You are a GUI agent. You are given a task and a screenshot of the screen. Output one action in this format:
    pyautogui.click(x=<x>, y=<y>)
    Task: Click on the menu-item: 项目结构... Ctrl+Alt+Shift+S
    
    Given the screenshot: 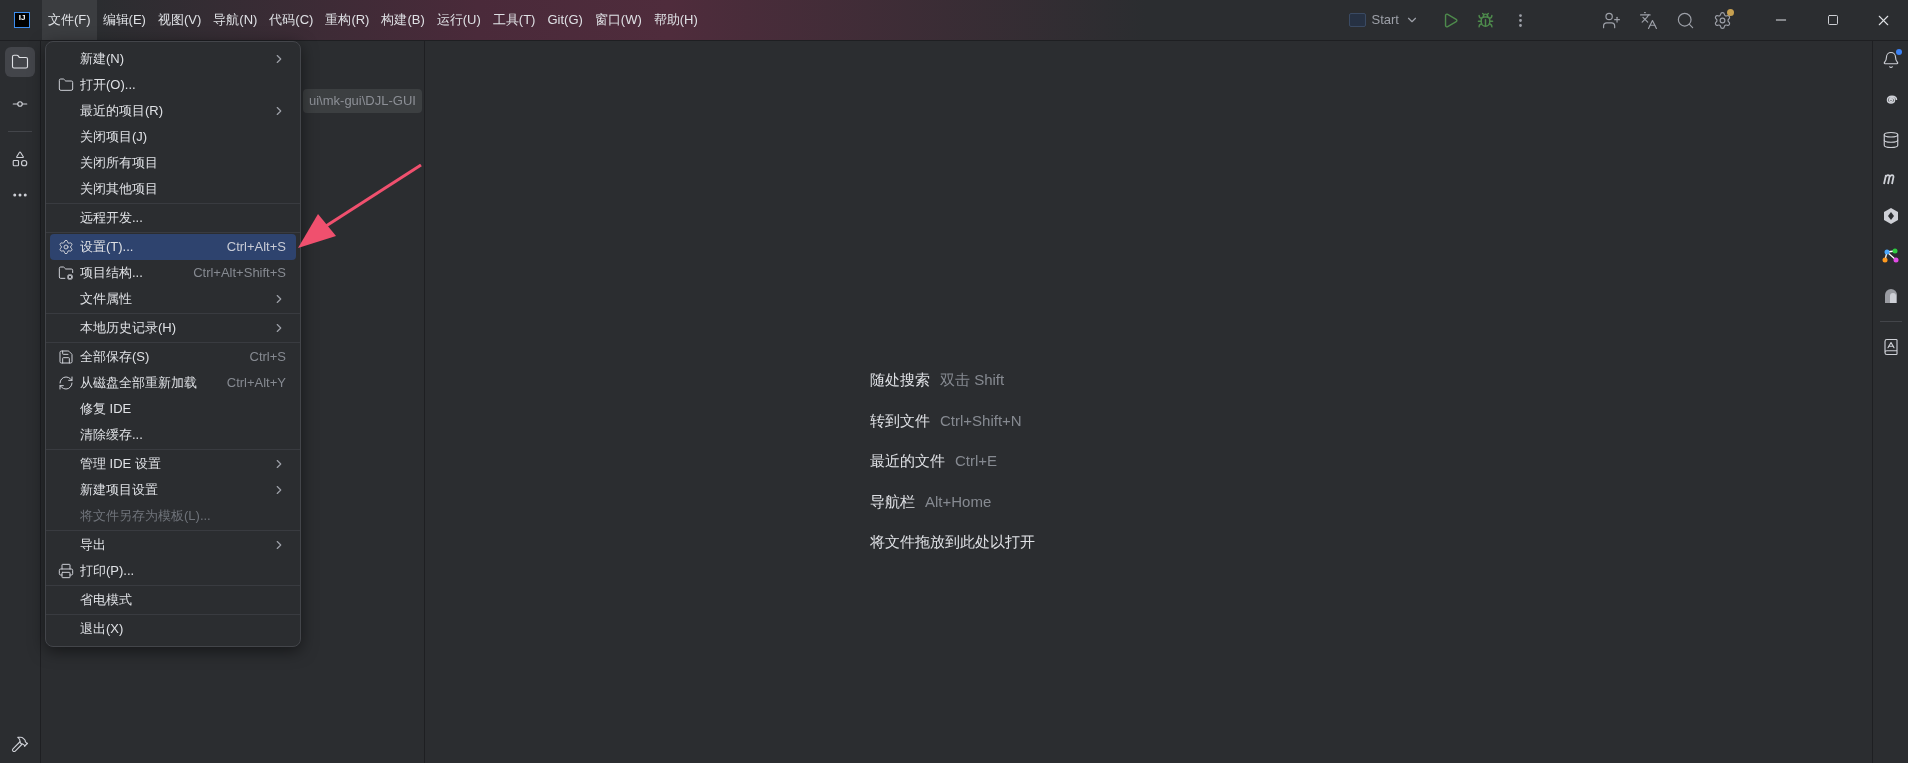 What is the action you would take?
    pyautogui.click(x=173, y=273)
    